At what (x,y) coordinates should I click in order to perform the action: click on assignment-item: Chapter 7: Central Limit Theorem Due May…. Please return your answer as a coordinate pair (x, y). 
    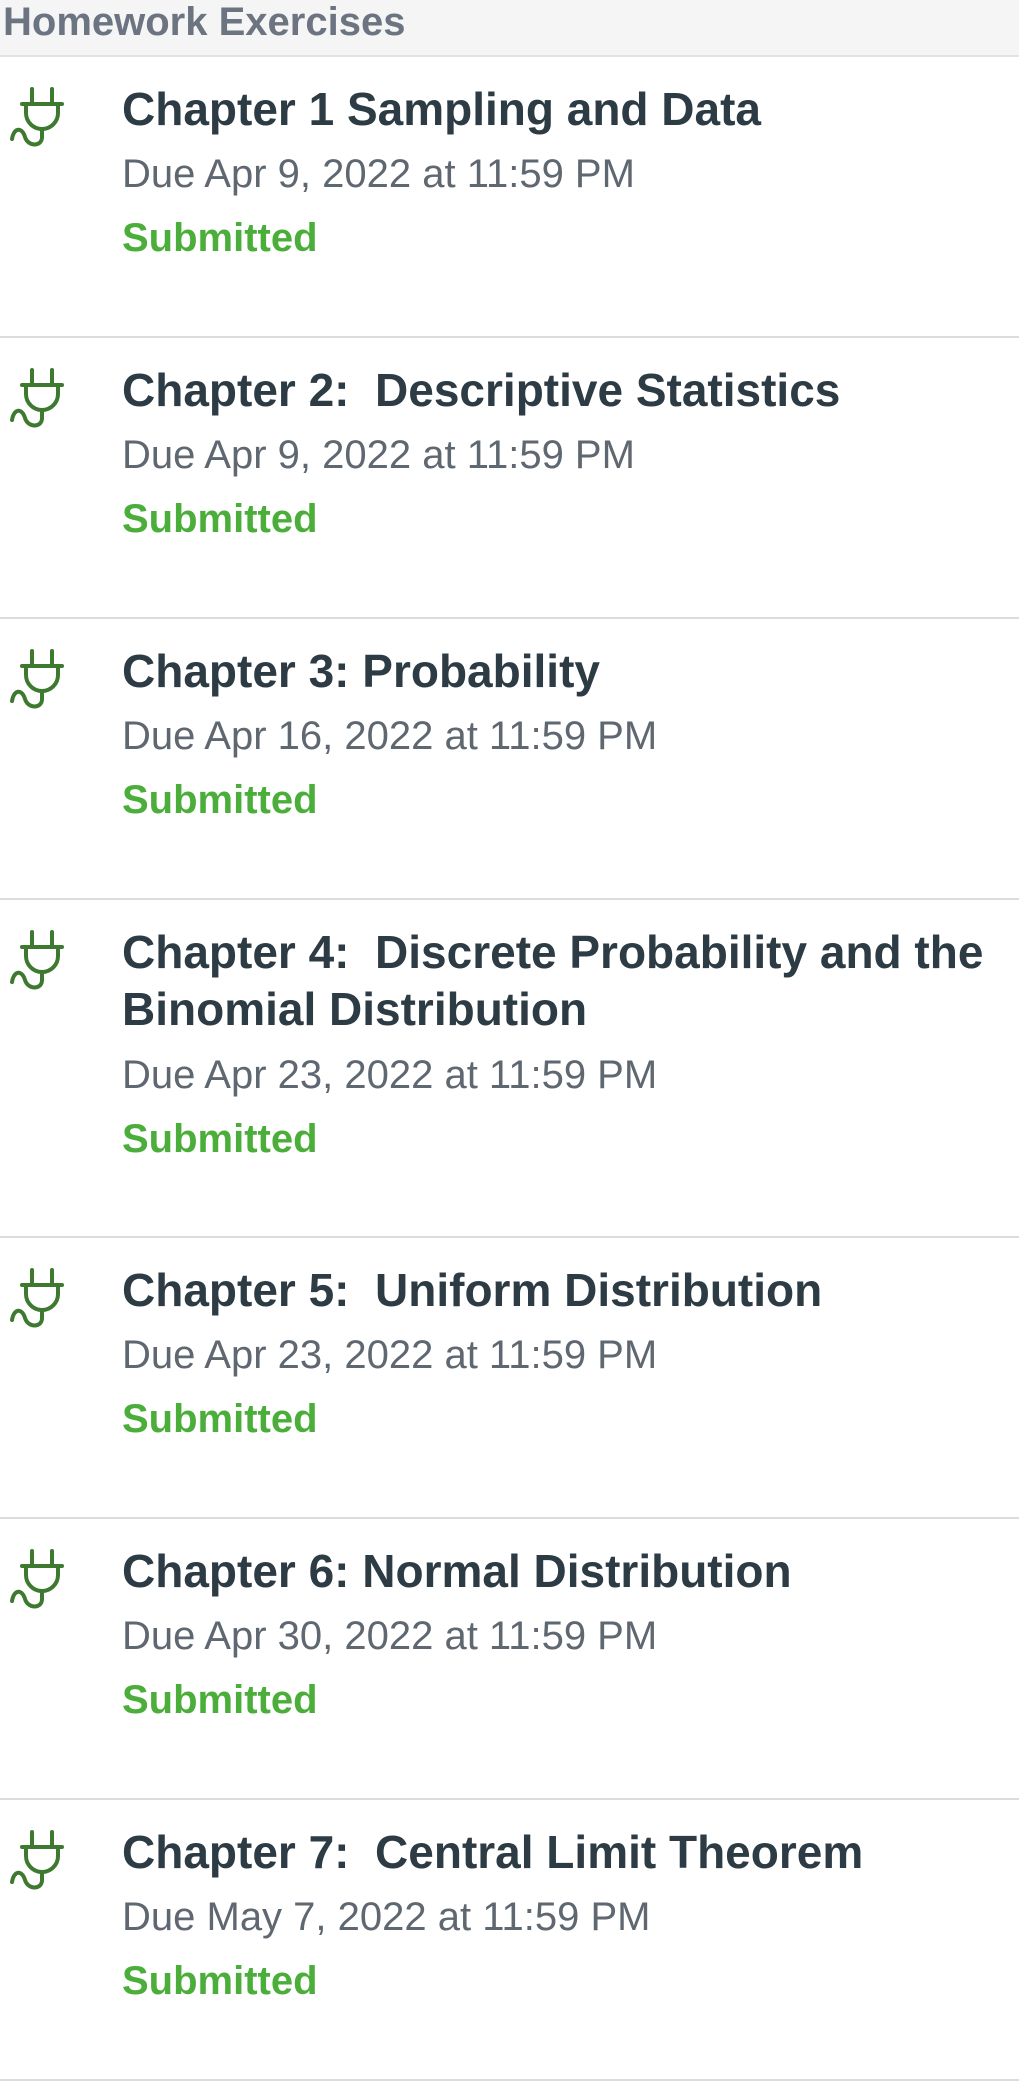
    Looking at the image, I should click on (509, 1940).